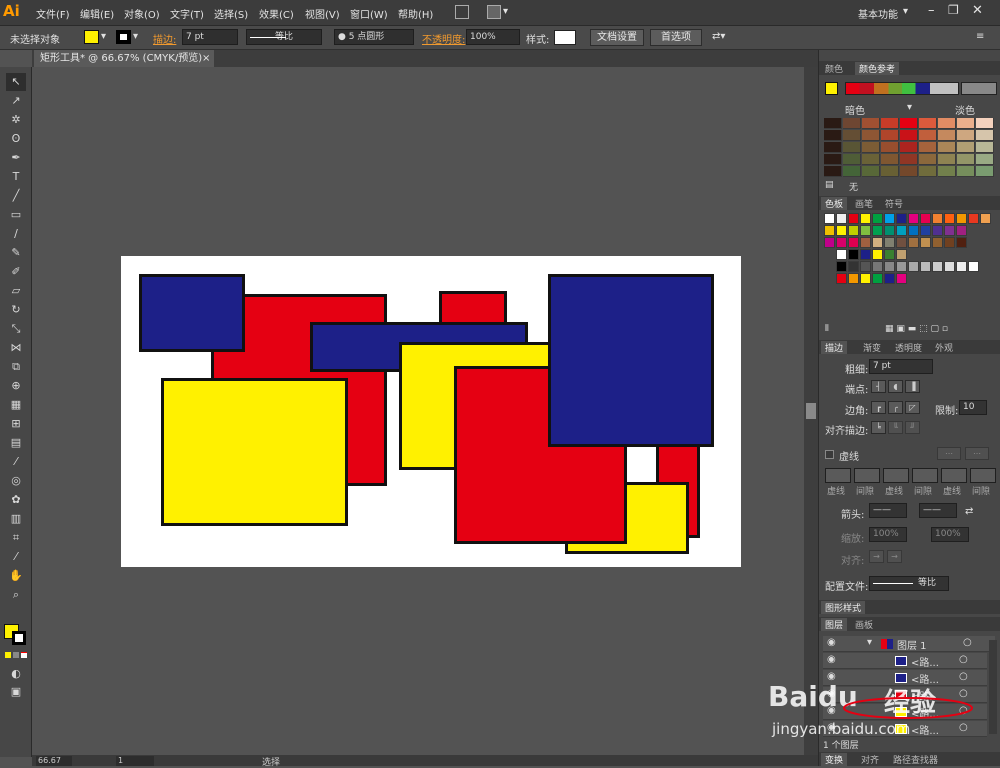 Image resolution: width=1000 pixels, height=768 pixels. What do you see at coordinates (811, 411) in the screenshot?
I see `scroll-thumb` at bounding box center [811, 411].